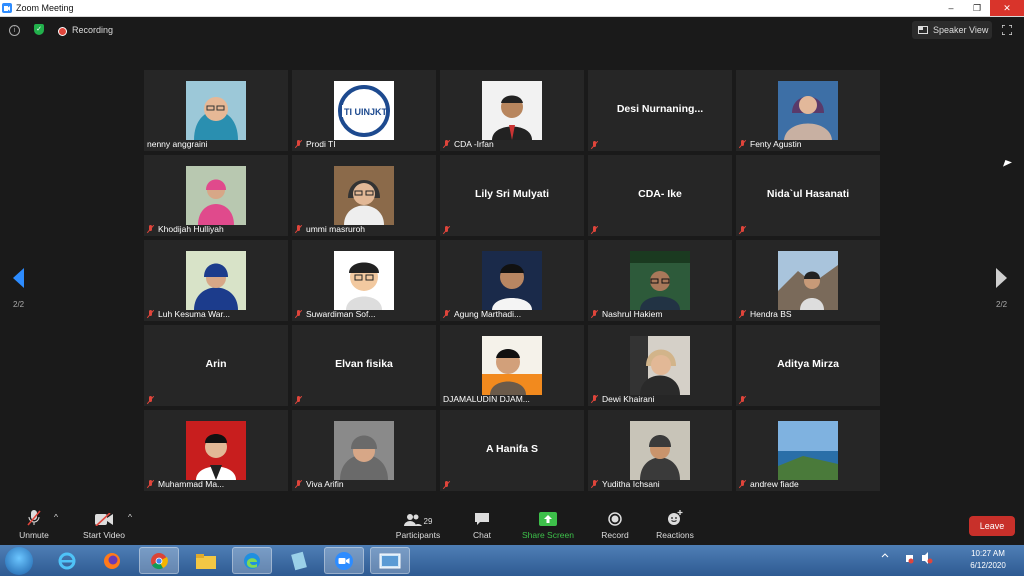 The width and height of the screenshot is (1024, 576). I want to click on participant-name-label: Nashrul Hakiem, so click(626, 314).